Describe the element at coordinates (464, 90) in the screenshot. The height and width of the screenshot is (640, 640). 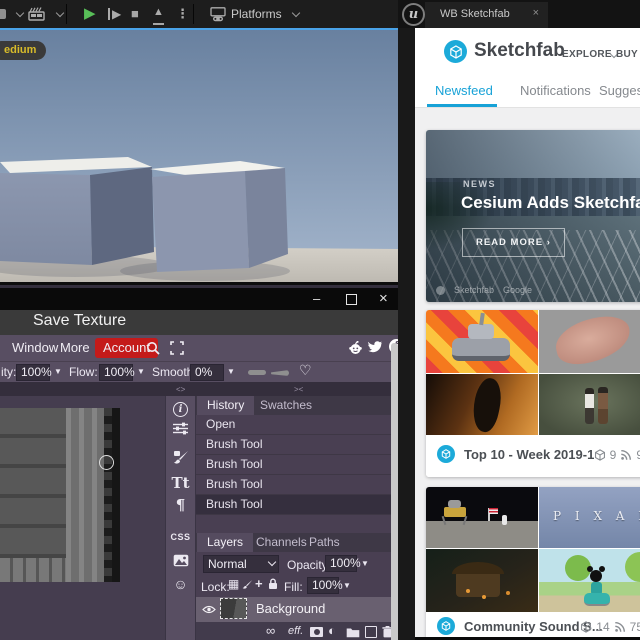
I see `tab-newsfeed: Newsfeed` at that location.